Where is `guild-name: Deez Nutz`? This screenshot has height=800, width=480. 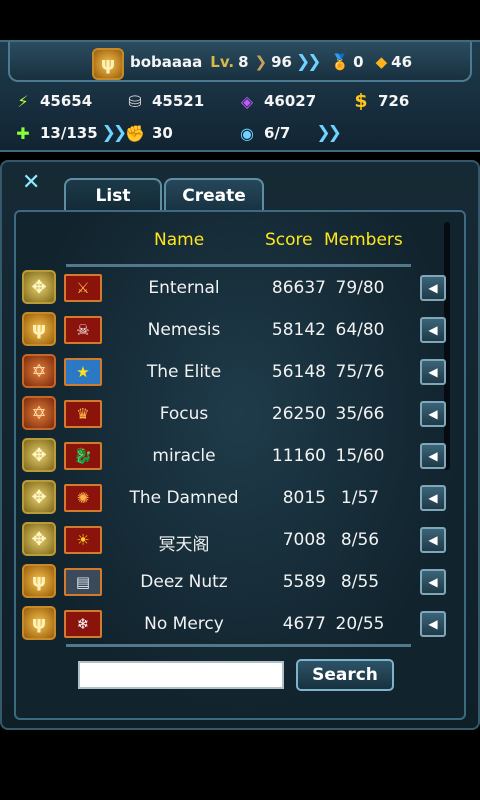 guild-name: Deez Nutz is located at coordinates (184, 582).